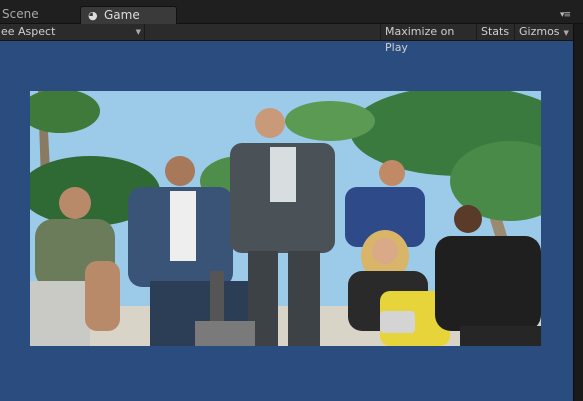  Describe the element at coordinates (565, 15) in the screenshot. I see `panel-menu-icon: ▾≡` at that location.